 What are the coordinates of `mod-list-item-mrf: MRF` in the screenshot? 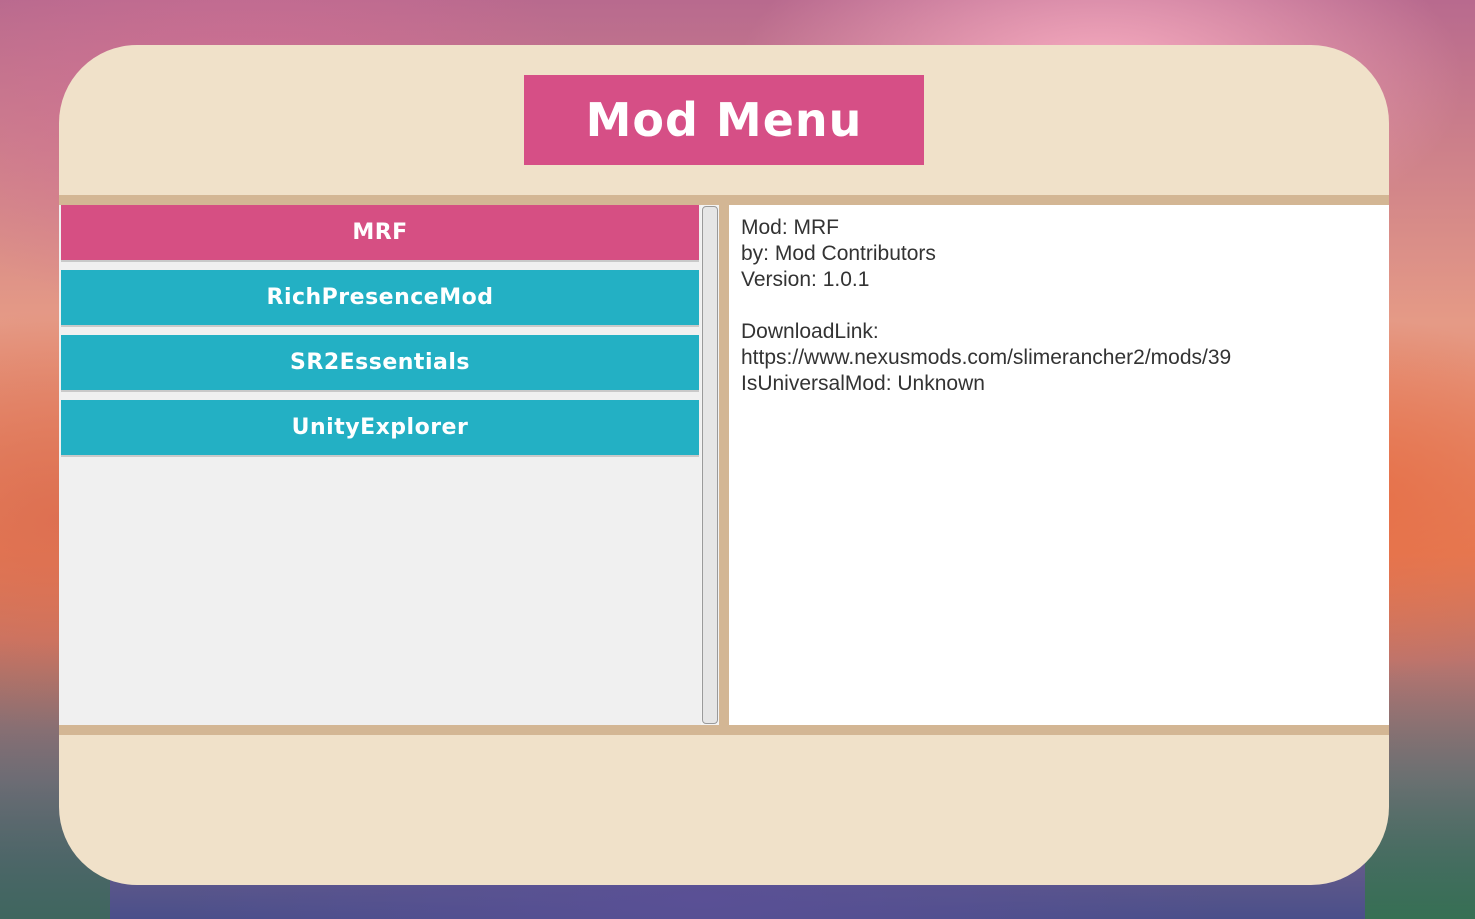 It's located at (380, 233).